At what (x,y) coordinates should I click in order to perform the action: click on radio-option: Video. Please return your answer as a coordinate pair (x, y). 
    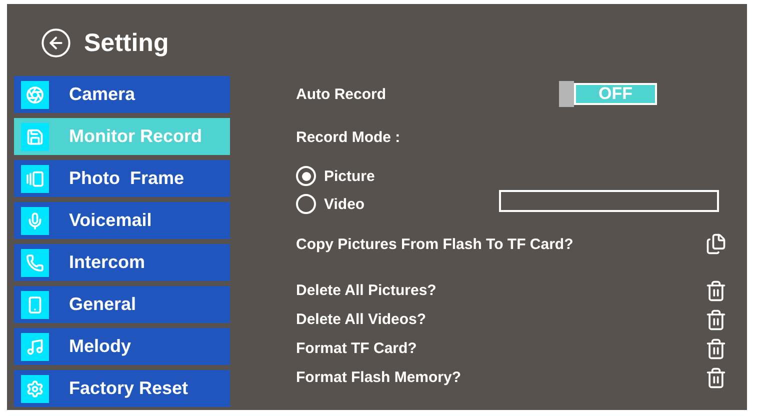
    Looking at the image, I should click on (335, 204).